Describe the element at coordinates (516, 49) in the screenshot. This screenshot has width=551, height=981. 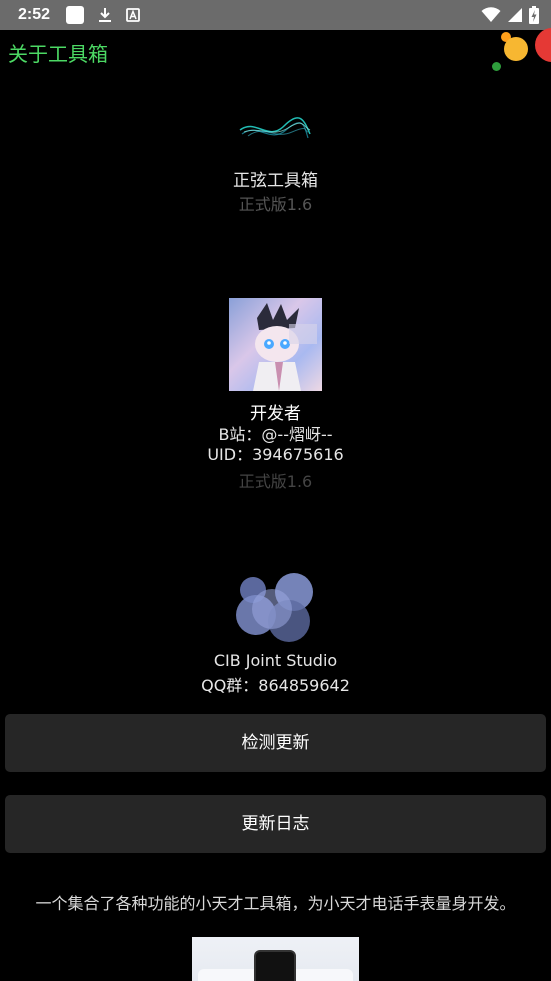
I see `decor-yellow-dot` at that location.